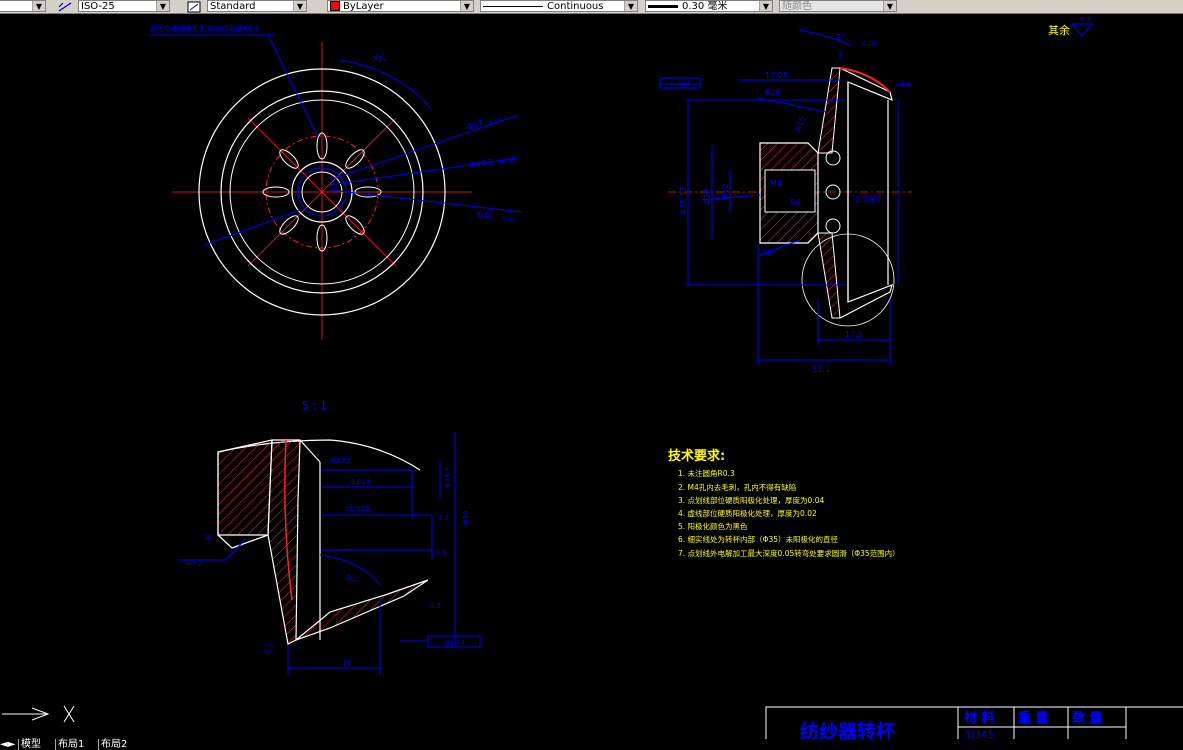  Describe the element at coordinates (257, 6) in the screenshot. I see `text-style-combo: Standard ▼` at that location.